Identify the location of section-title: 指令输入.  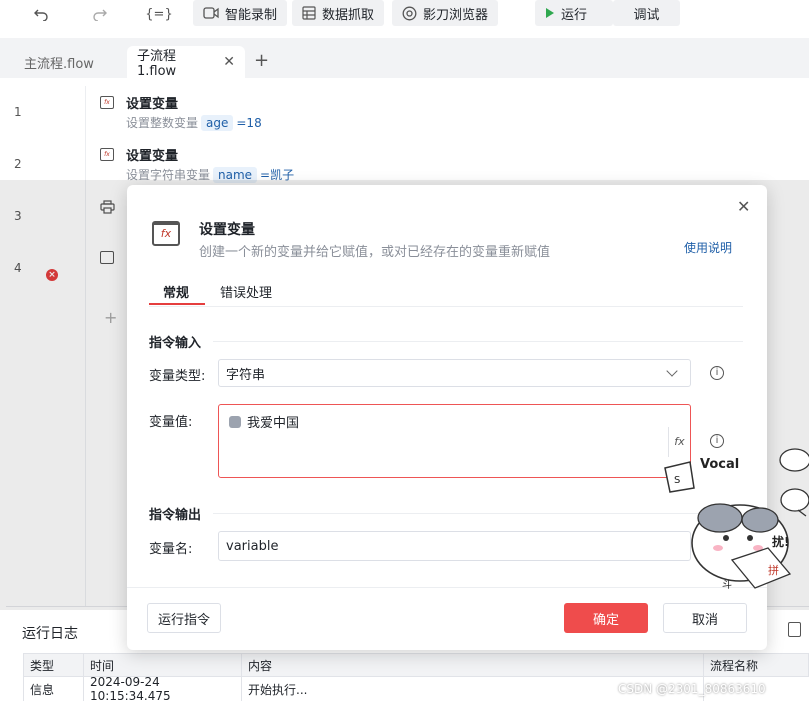
(175, 343).